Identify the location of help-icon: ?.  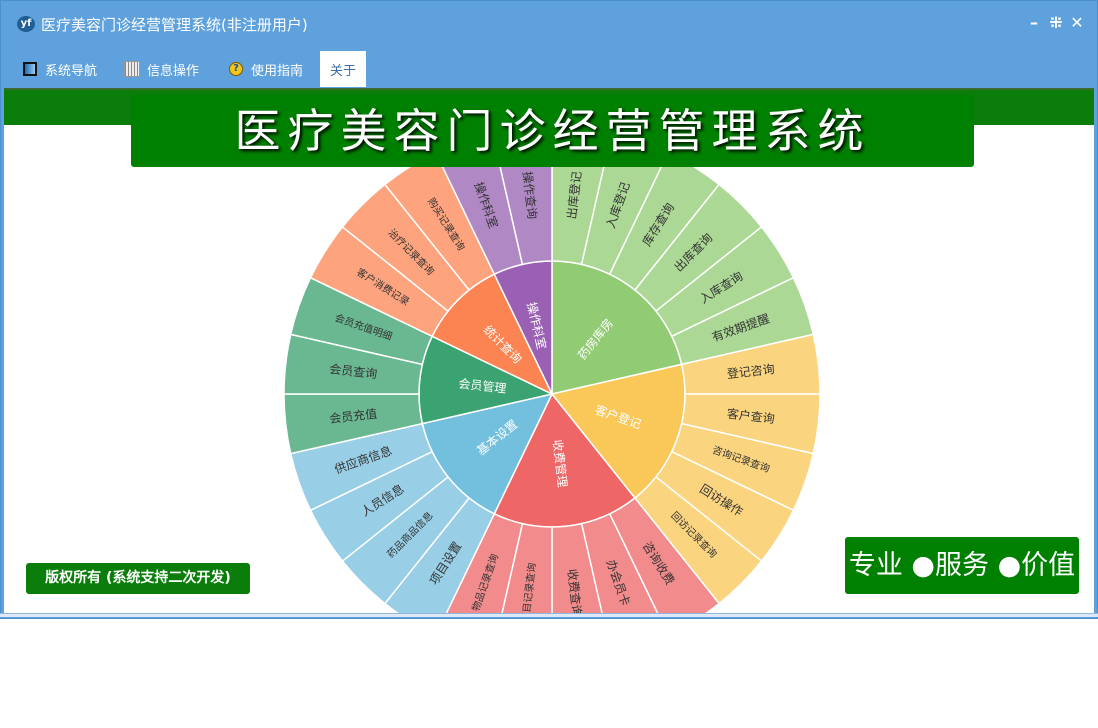
(236, 69).